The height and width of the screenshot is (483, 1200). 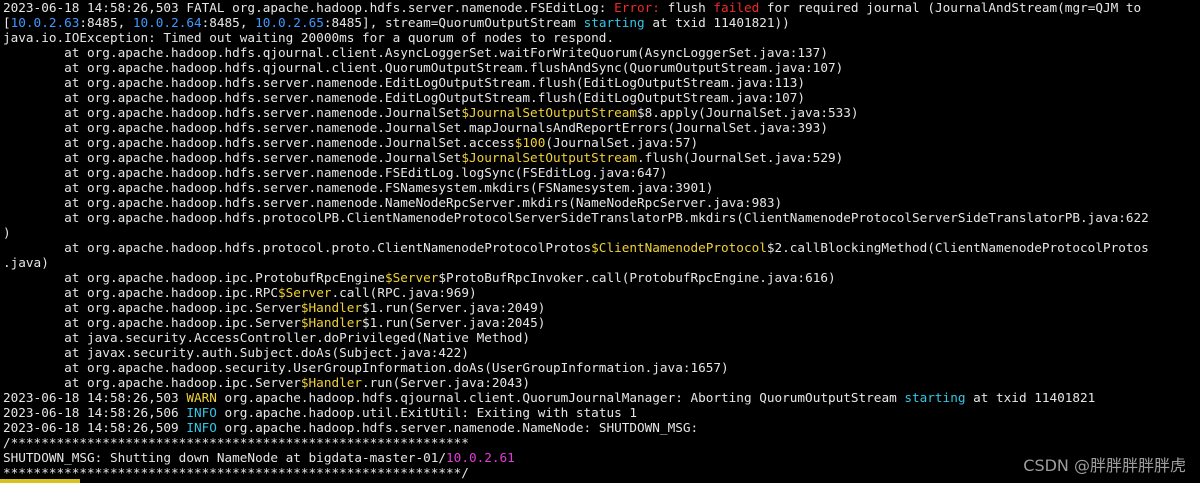 I want to click on highlighted-text: 10.0.2.65, so click(x=289, y=22).